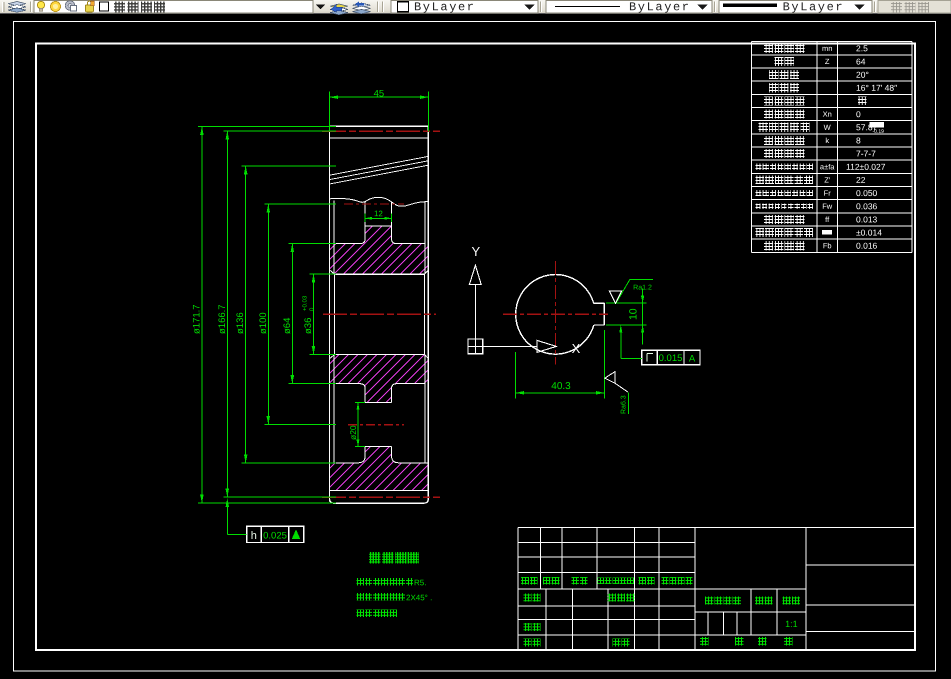 The height and width of the screenshot is (679, 951). Describe the element at coordinates (861, 180) in the screenshot. I see `svg-text: 22` at that location.